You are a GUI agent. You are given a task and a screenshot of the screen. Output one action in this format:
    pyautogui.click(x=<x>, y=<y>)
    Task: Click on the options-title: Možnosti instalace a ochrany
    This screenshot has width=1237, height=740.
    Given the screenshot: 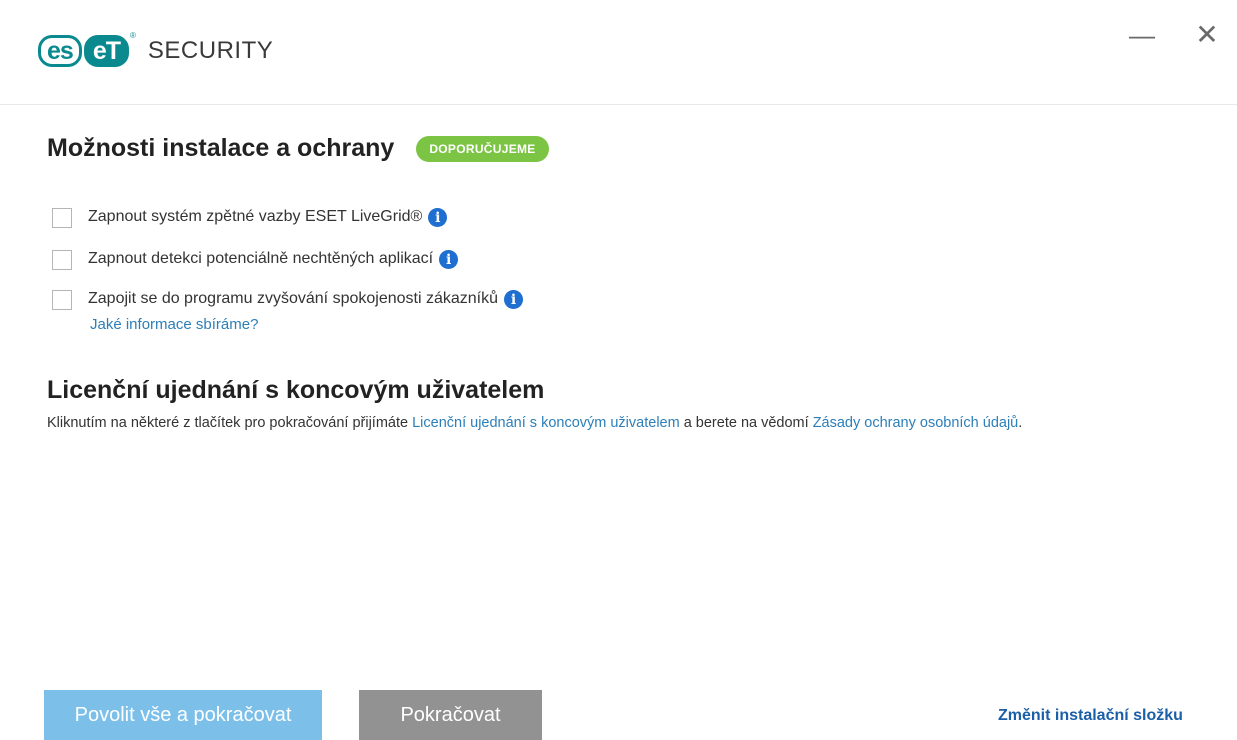 What is the action you would take?
    pyautogui.click(x=221, y=148)
    